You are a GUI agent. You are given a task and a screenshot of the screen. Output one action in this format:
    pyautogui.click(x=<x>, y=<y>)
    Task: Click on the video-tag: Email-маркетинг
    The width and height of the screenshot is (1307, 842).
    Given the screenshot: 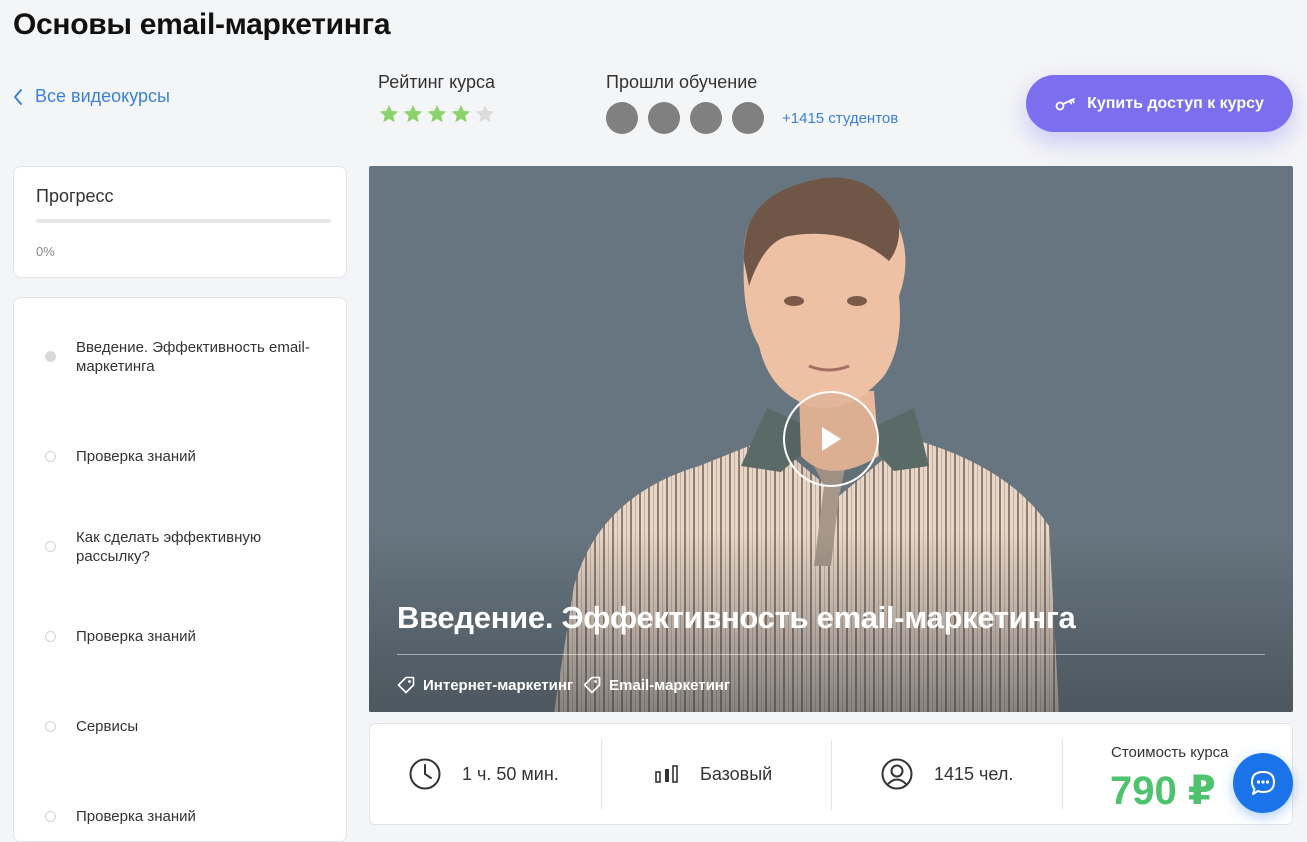 What is the action you would take?
    pyautogui.click(x=656, y=685)
    